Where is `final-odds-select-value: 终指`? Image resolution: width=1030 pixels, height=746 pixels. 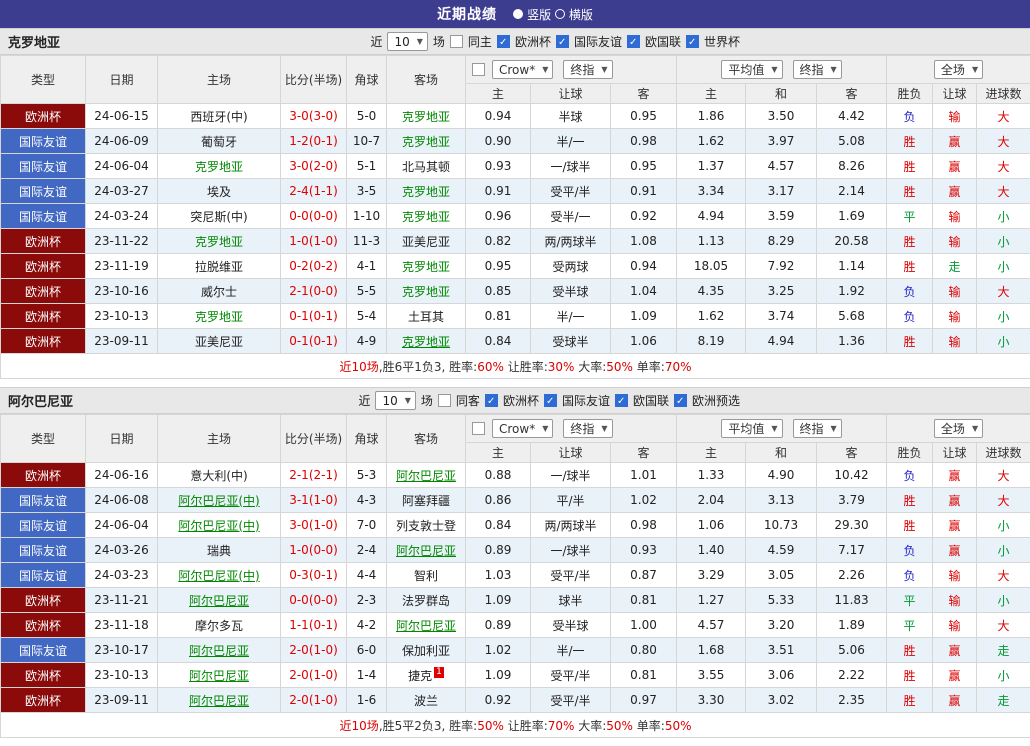
final-odds-select-value: 终指 is located at coordinates (812, 428).